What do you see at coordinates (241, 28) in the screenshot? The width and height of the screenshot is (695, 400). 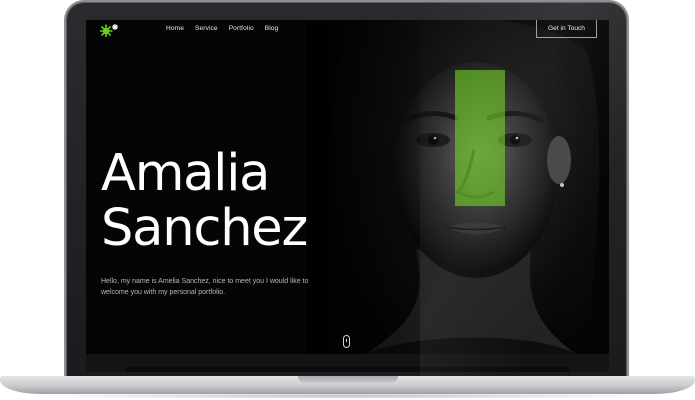 I see `nav-item-portfolio: Portfolio` at bounding box center [241, 28].